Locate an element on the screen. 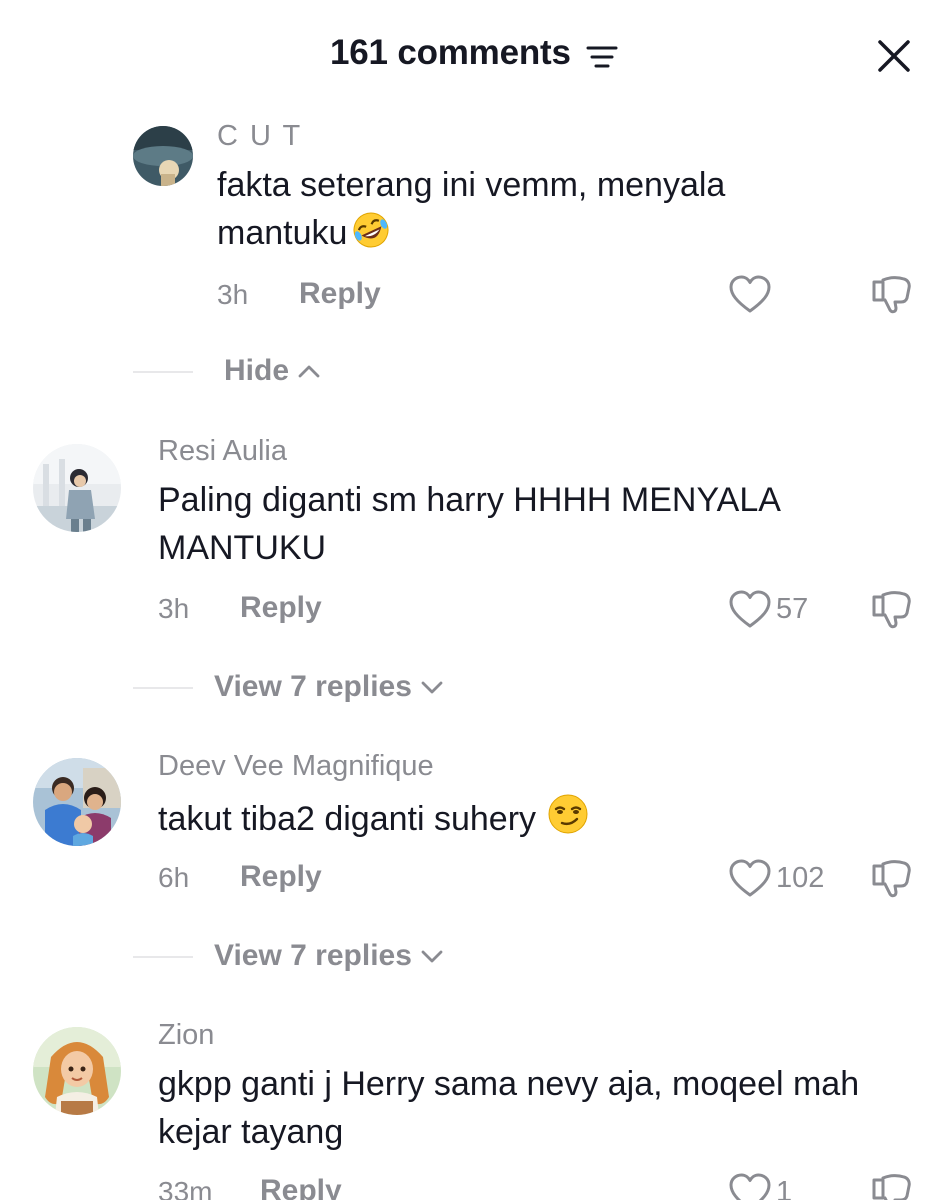 This screenshot has width=948, height=1200. comment-username: Resi Aulia is located at coordinates (222, 451).